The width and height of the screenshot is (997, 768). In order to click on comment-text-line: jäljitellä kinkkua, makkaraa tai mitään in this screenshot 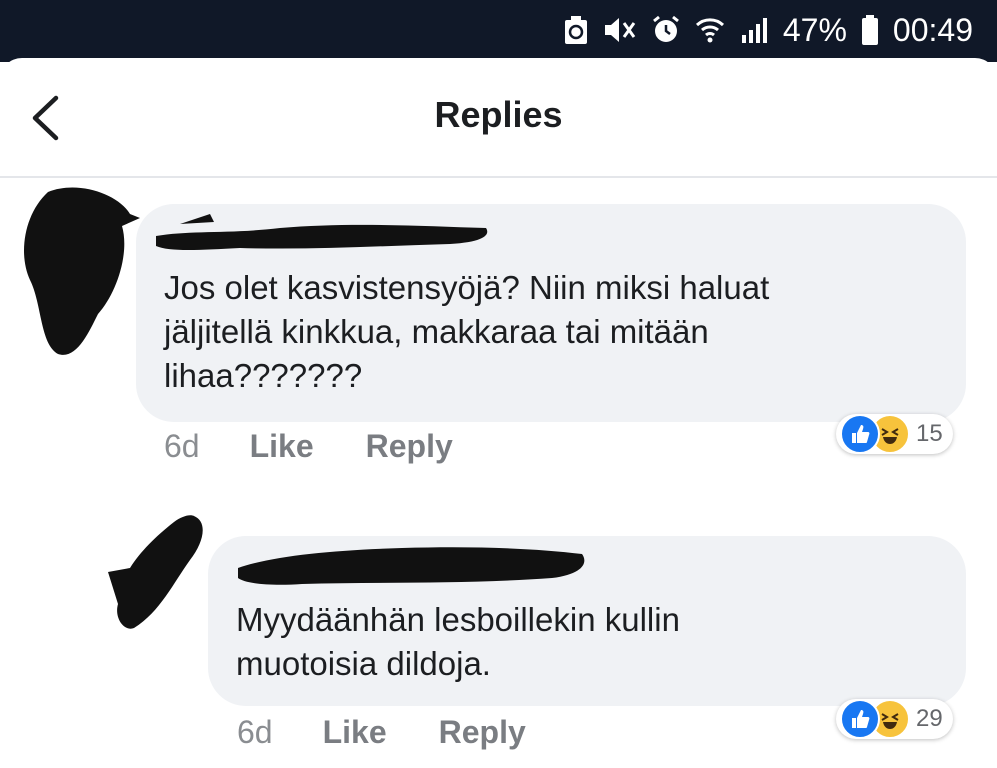, I will do `click(436, 331)`.